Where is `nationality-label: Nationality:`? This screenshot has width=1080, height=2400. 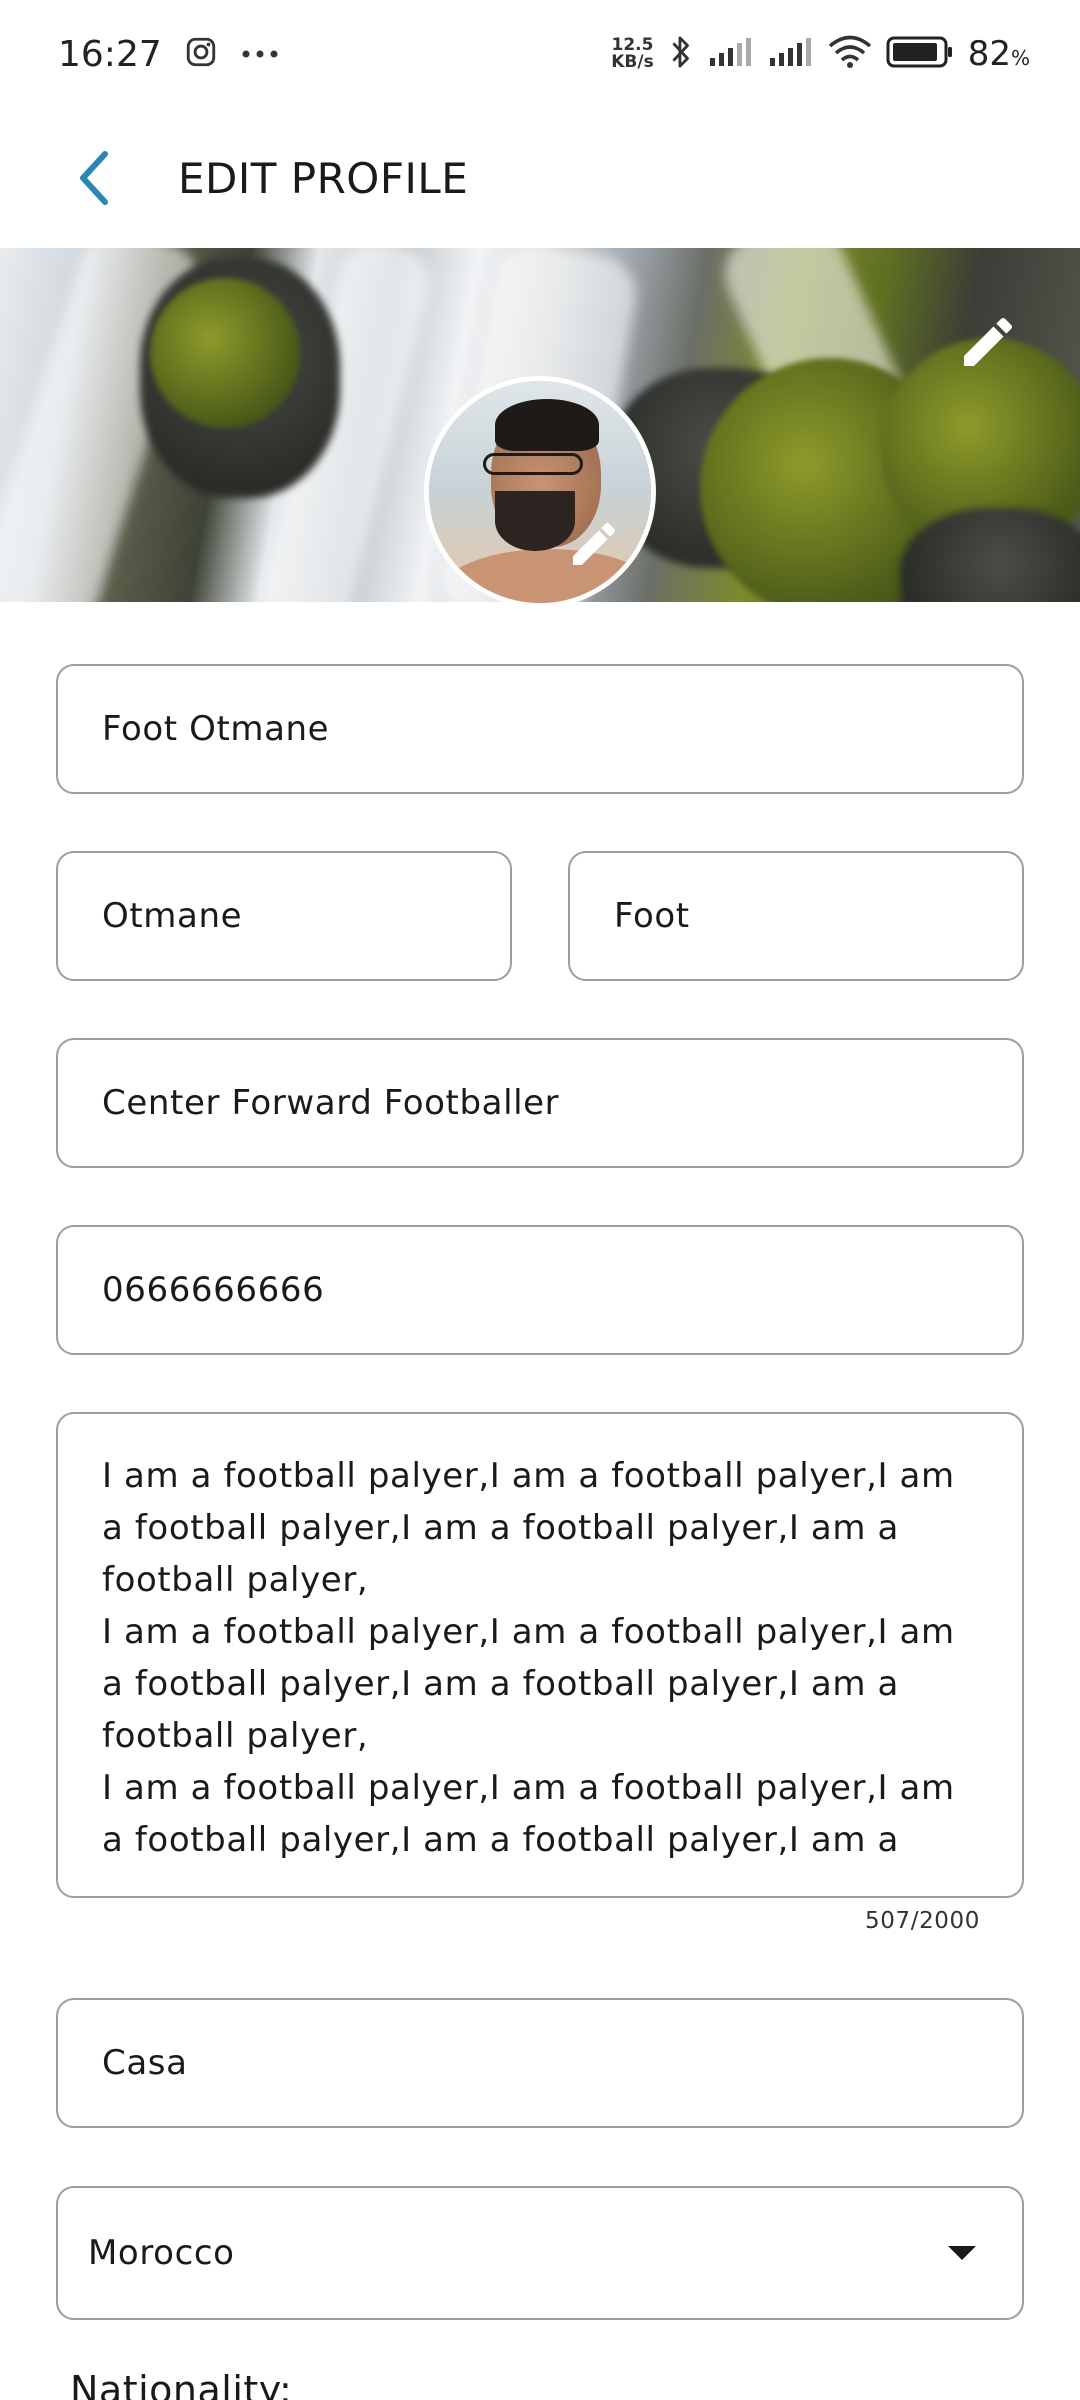 nationality-label: Nationality: is located at coordinates (181, 2384).